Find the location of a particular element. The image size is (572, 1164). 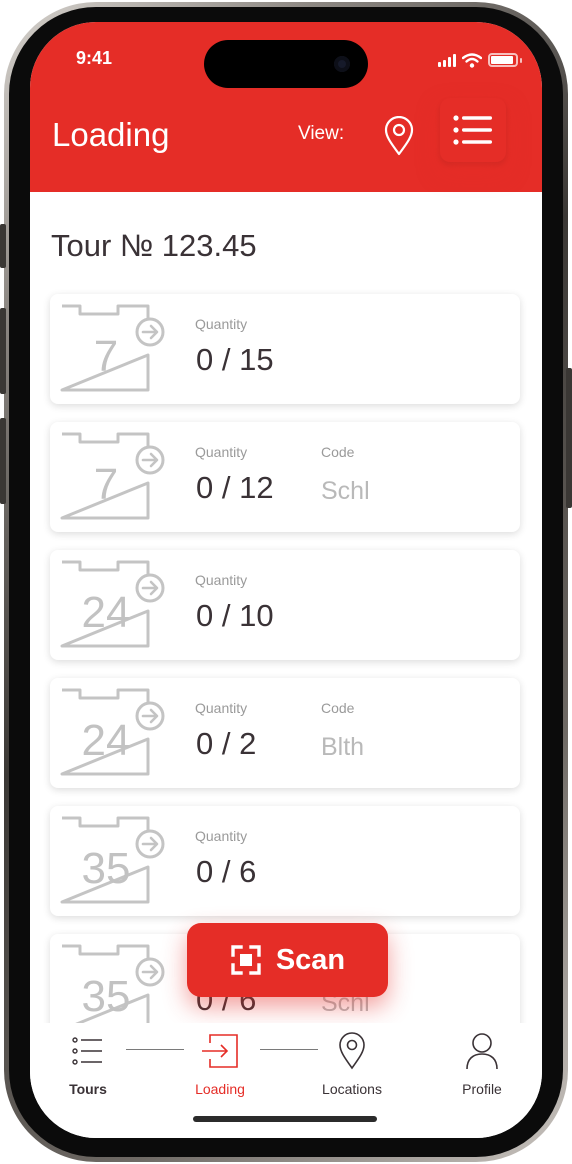

scan-button: Scan is located at coordinates (287, 960).